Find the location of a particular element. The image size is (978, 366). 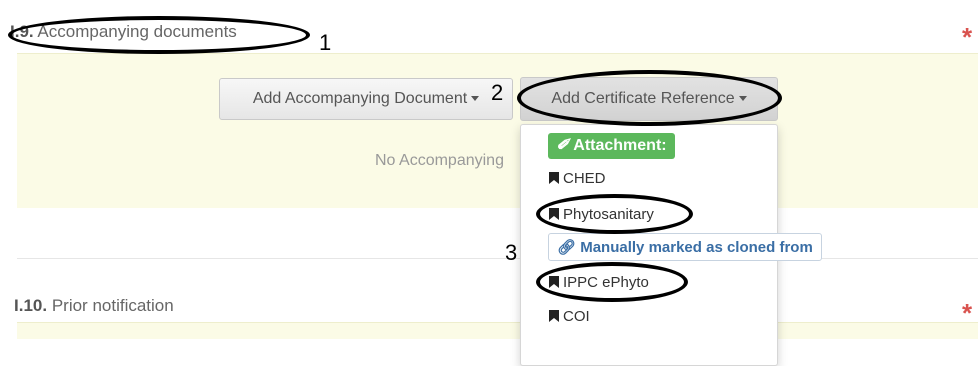

menu-item-coi: COI is located at coordinates (569, 316).